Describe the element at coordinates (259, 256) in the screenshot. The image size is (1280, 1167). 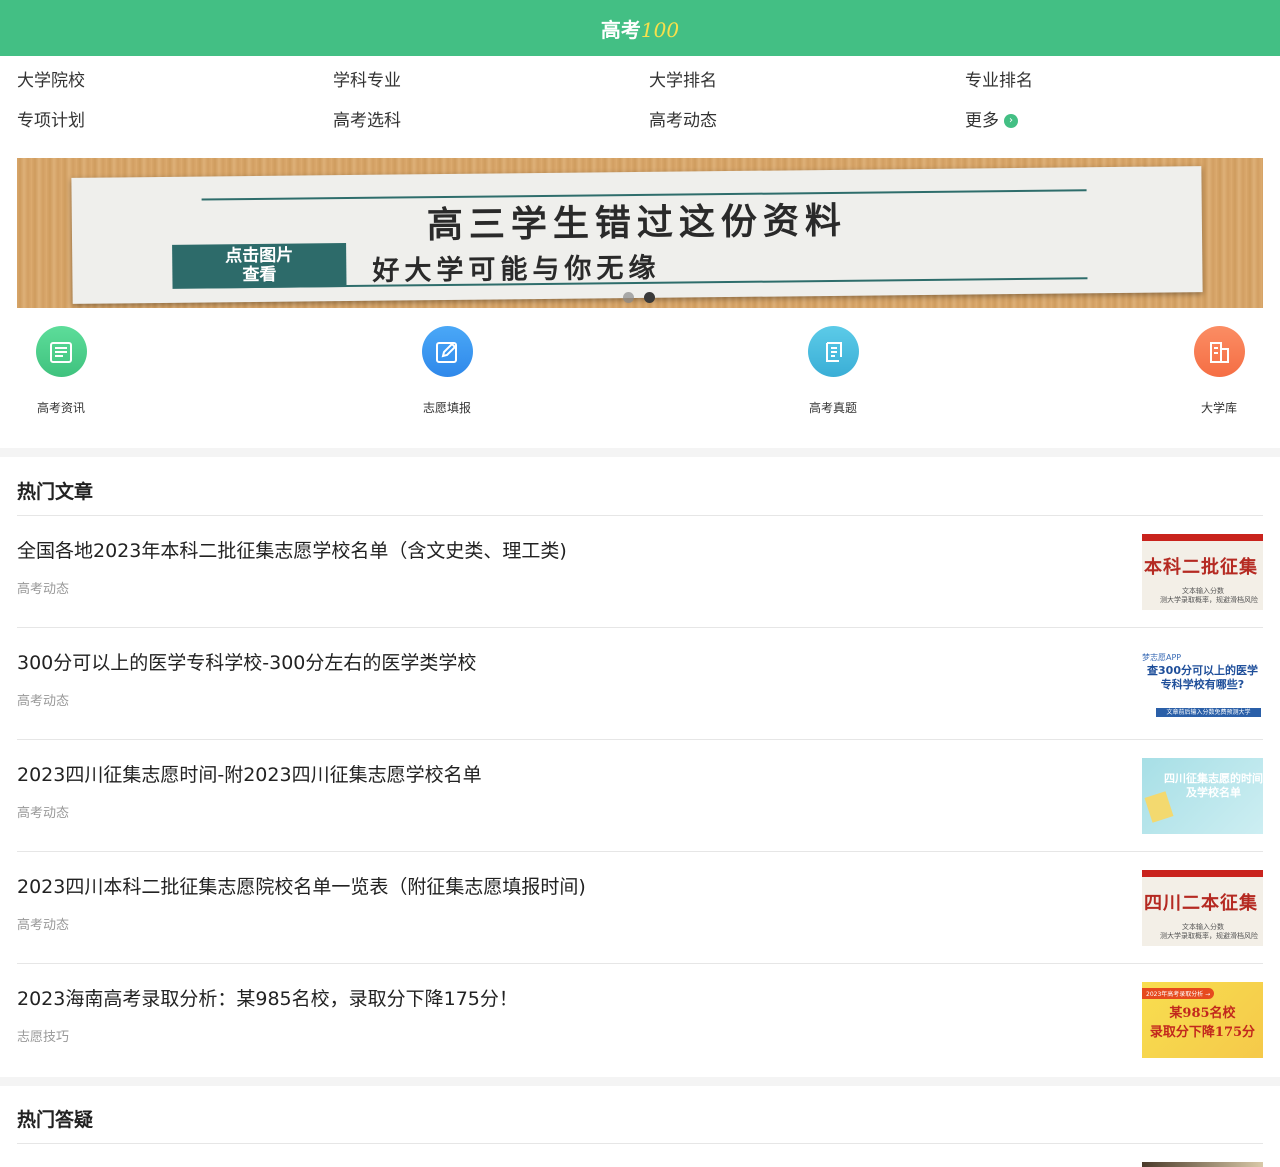
I see `banner-tag-line1: 点击图片` at that location.